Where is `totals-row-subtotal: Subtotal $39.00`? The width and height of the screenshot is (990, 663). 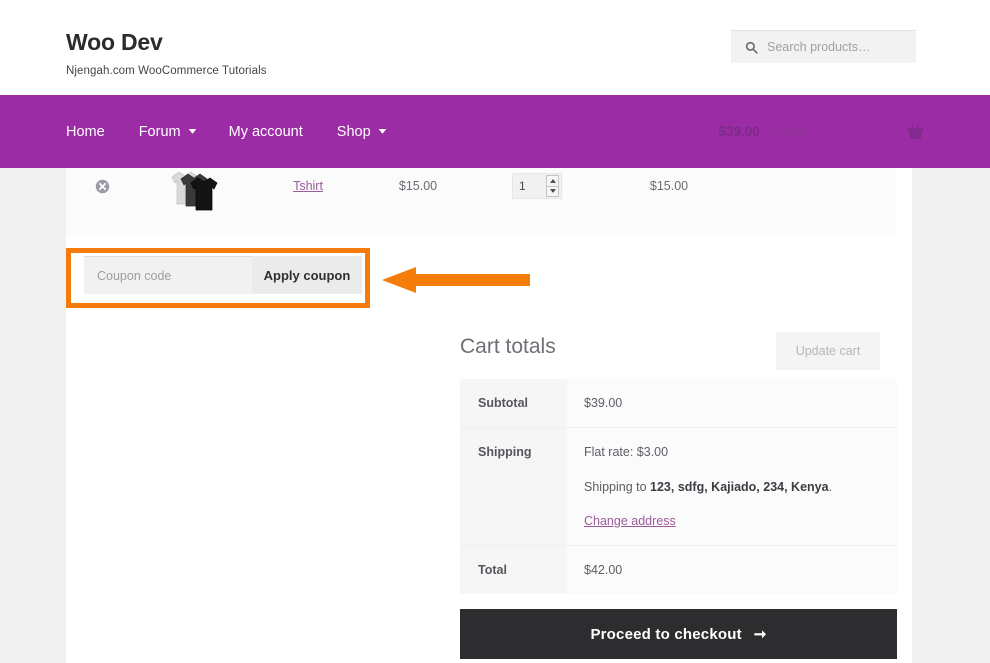 totals-row-subtotal: Subtotal $39.00 is located at coordinates (678, 403).